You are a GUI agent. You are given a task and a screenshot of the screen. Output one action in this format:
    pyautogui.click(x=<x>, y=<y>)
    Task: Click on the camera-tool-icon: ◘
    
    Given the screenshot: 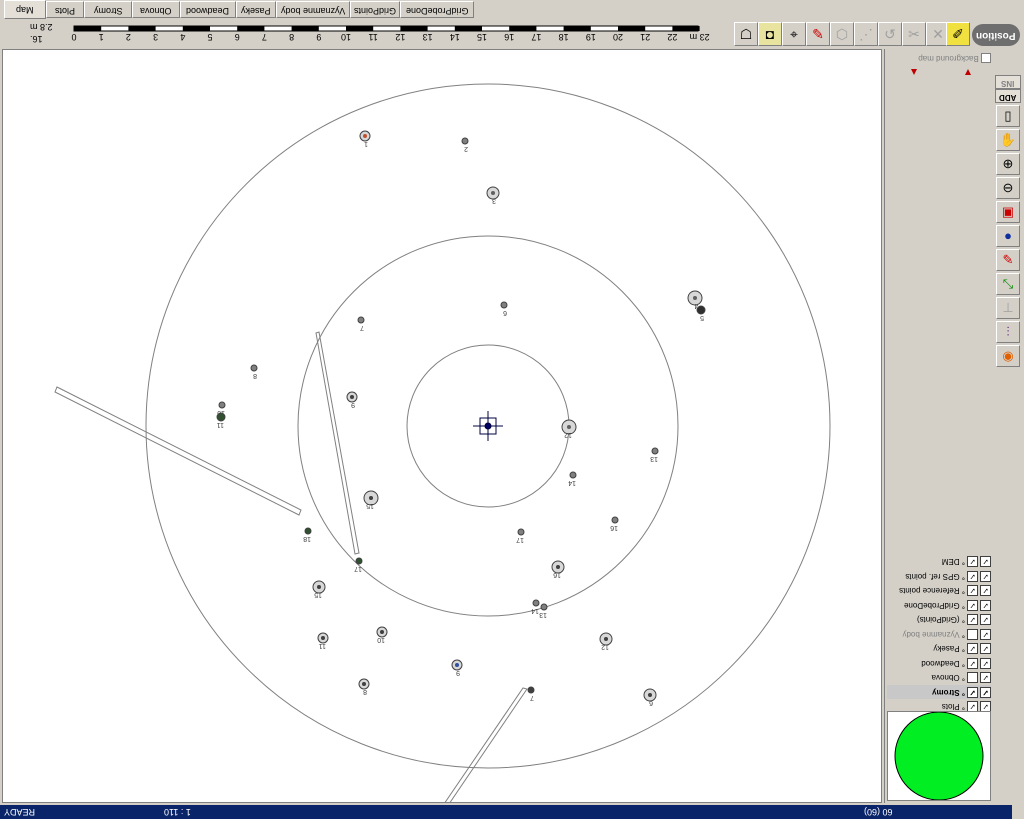 What is the action you would take?
    pyautogui.click(x=770, y=34)
    